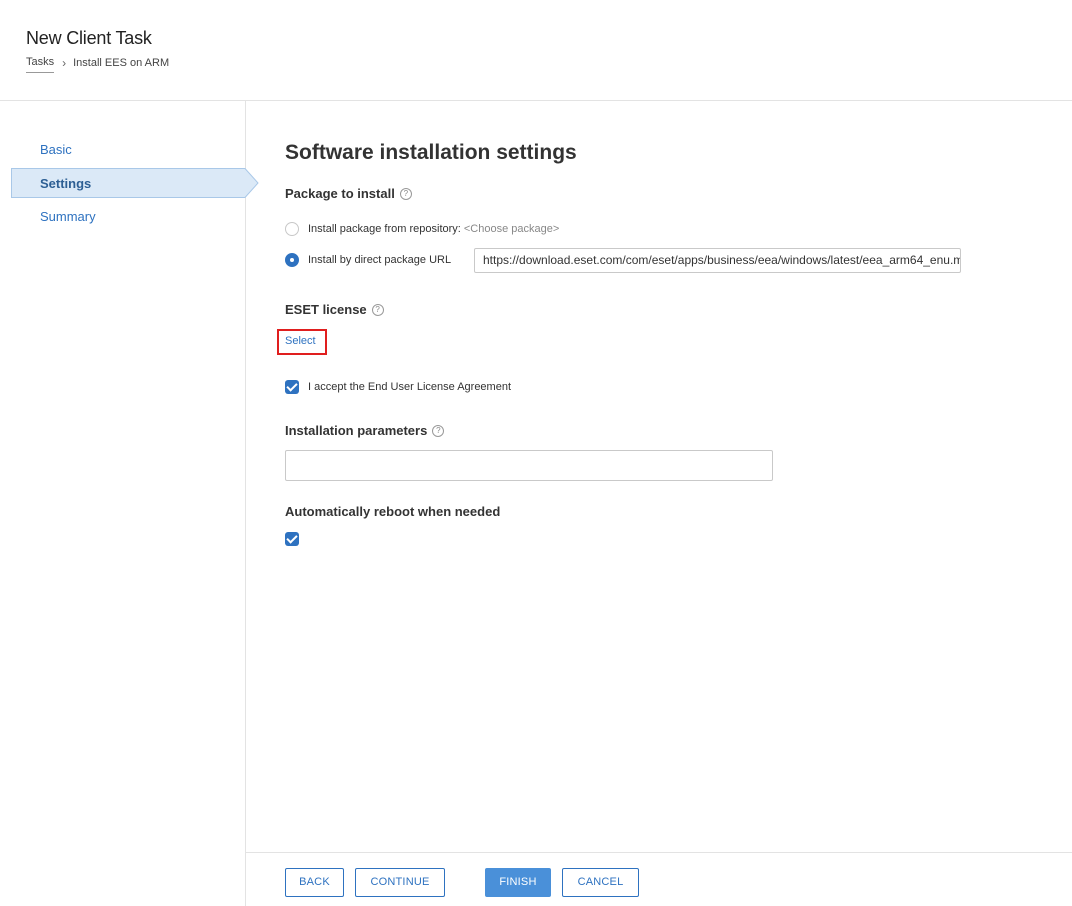 The width and height of the screenshot is (1072, 906). Describe the element at coordinates (326, 309) in the screenshot. I see `license-label-text: ESET license` at that location.